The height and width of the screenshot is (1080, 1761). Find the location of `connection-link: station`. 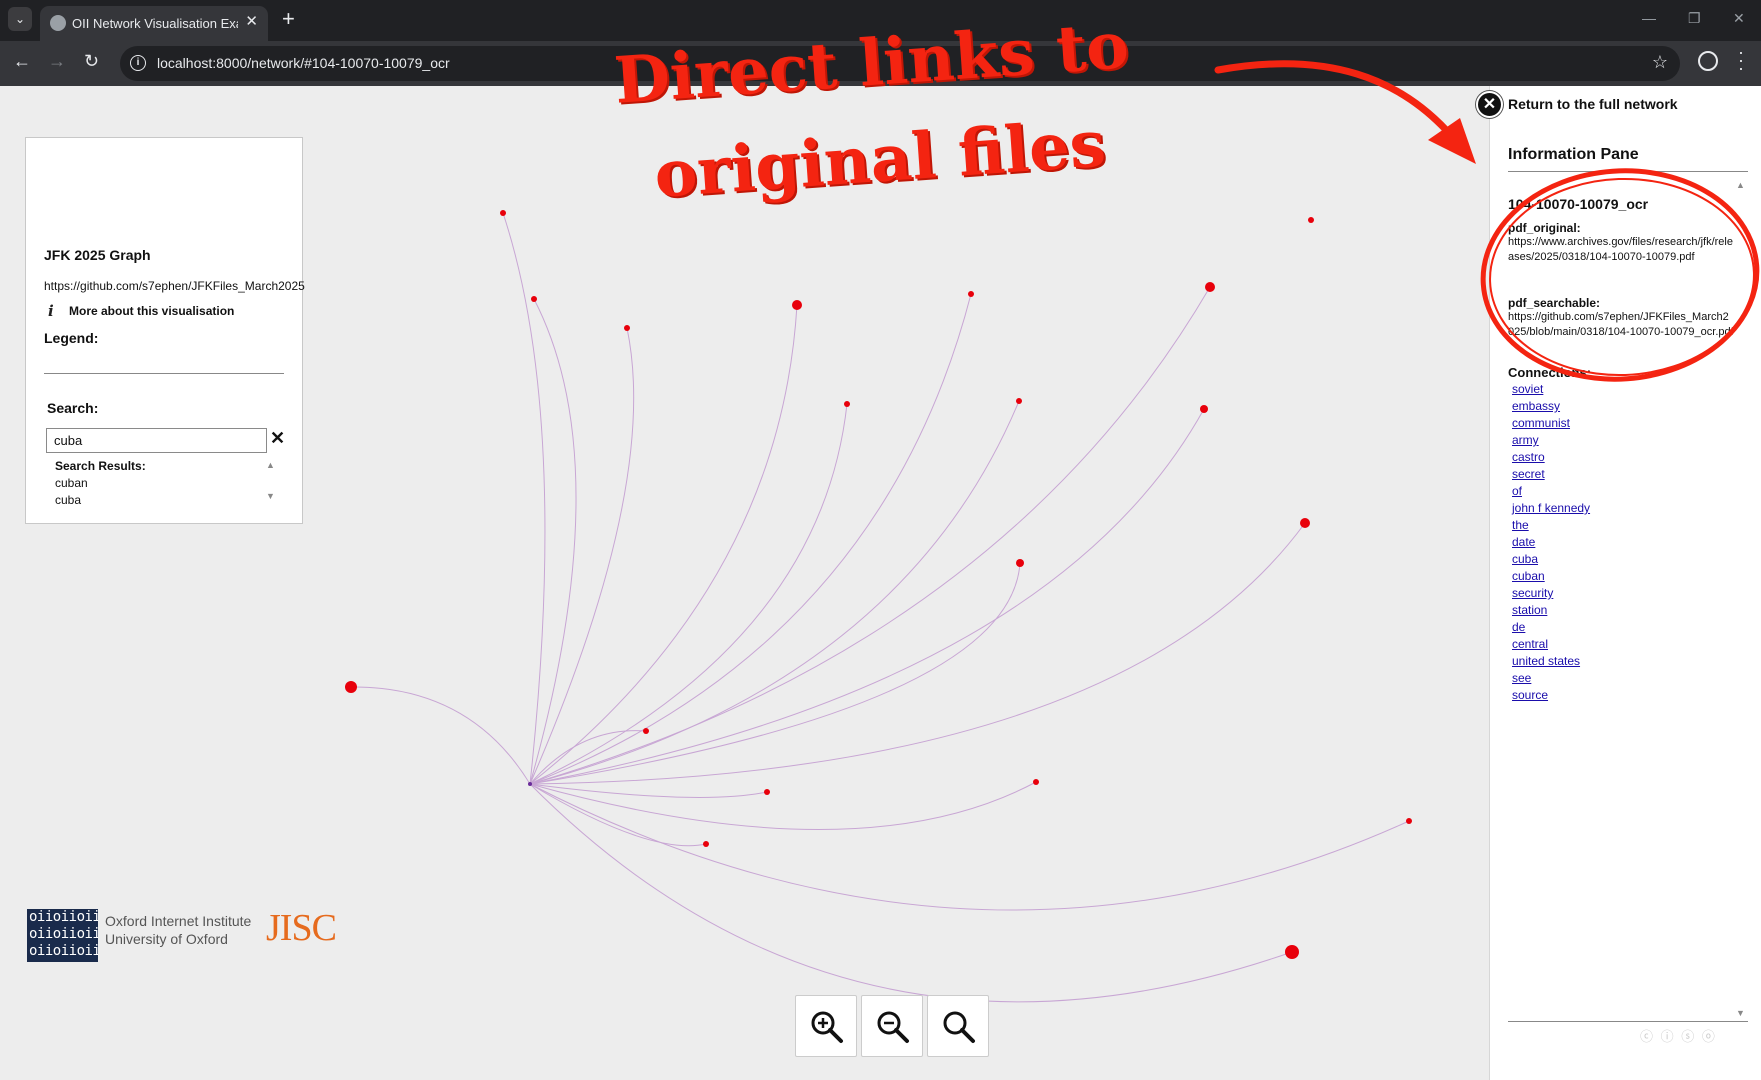

connection-link: station is located at coordinates (1529, 610).